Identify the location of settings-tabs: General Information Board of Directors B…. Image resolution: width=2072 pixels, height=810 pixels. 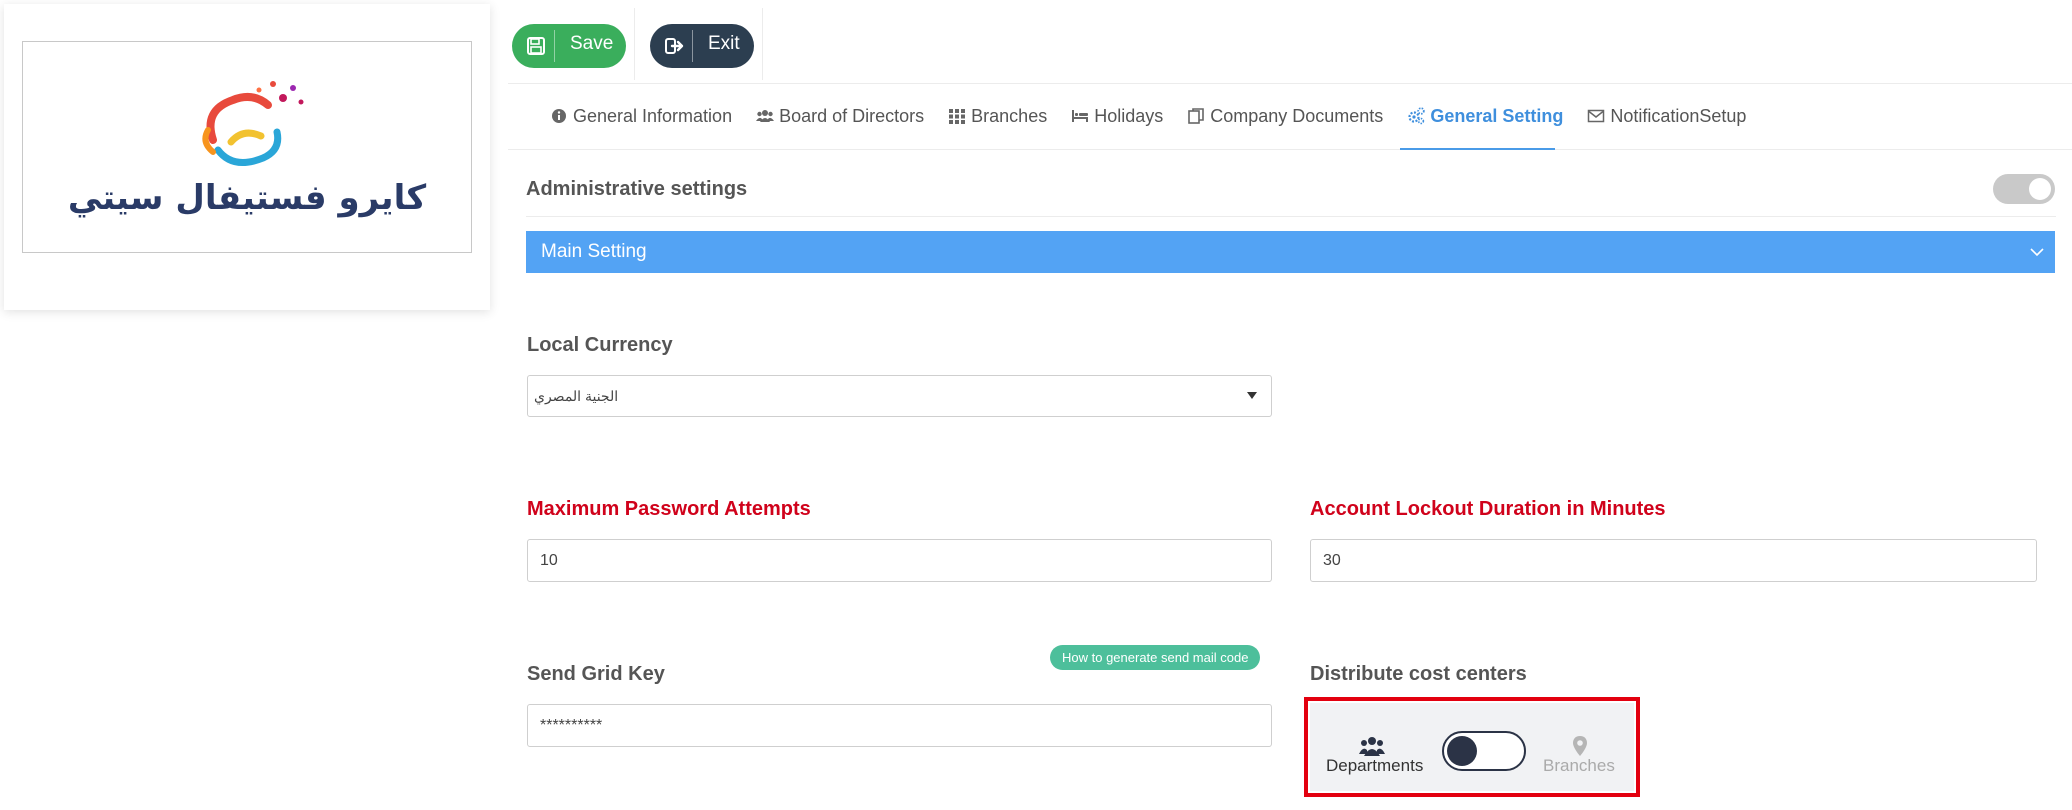
(1160, 125).